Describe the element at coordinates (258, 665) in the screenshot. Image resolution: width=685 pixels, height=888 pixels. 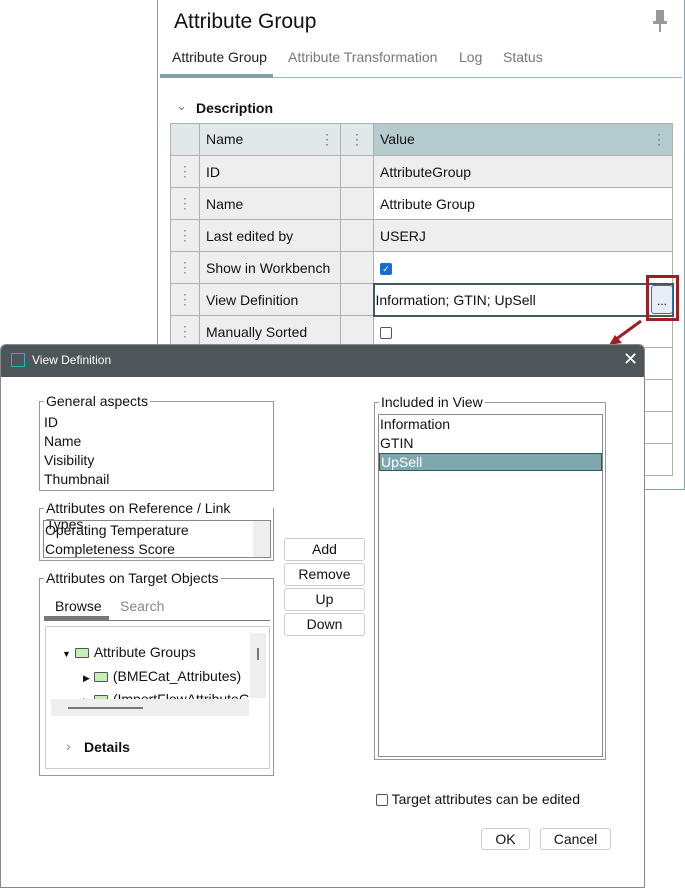
I see `vertical-scrollbar` at that location.